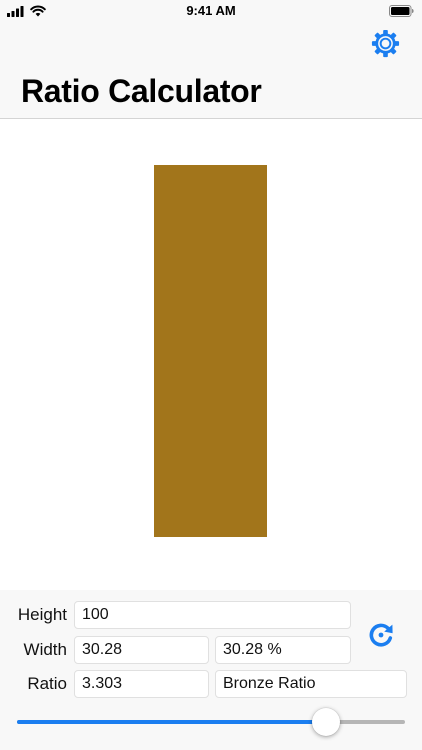  What do you see at coordinates (385, 43) in the screenshot?
I see `gear-icon` at bounding box center [385, 43].